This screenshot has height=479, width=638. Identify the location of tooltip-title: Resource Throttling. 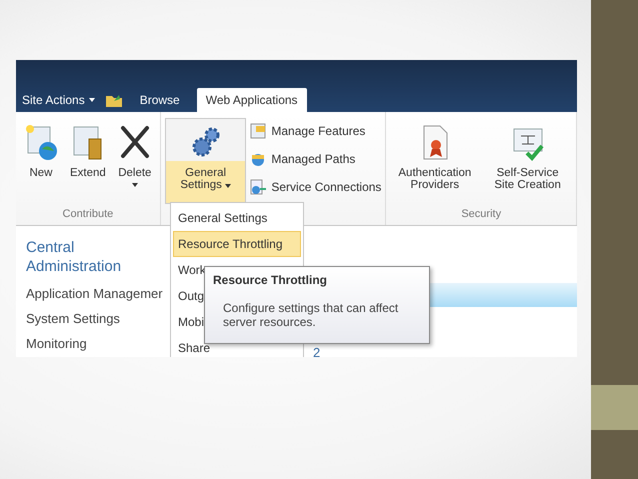
(270, 280).